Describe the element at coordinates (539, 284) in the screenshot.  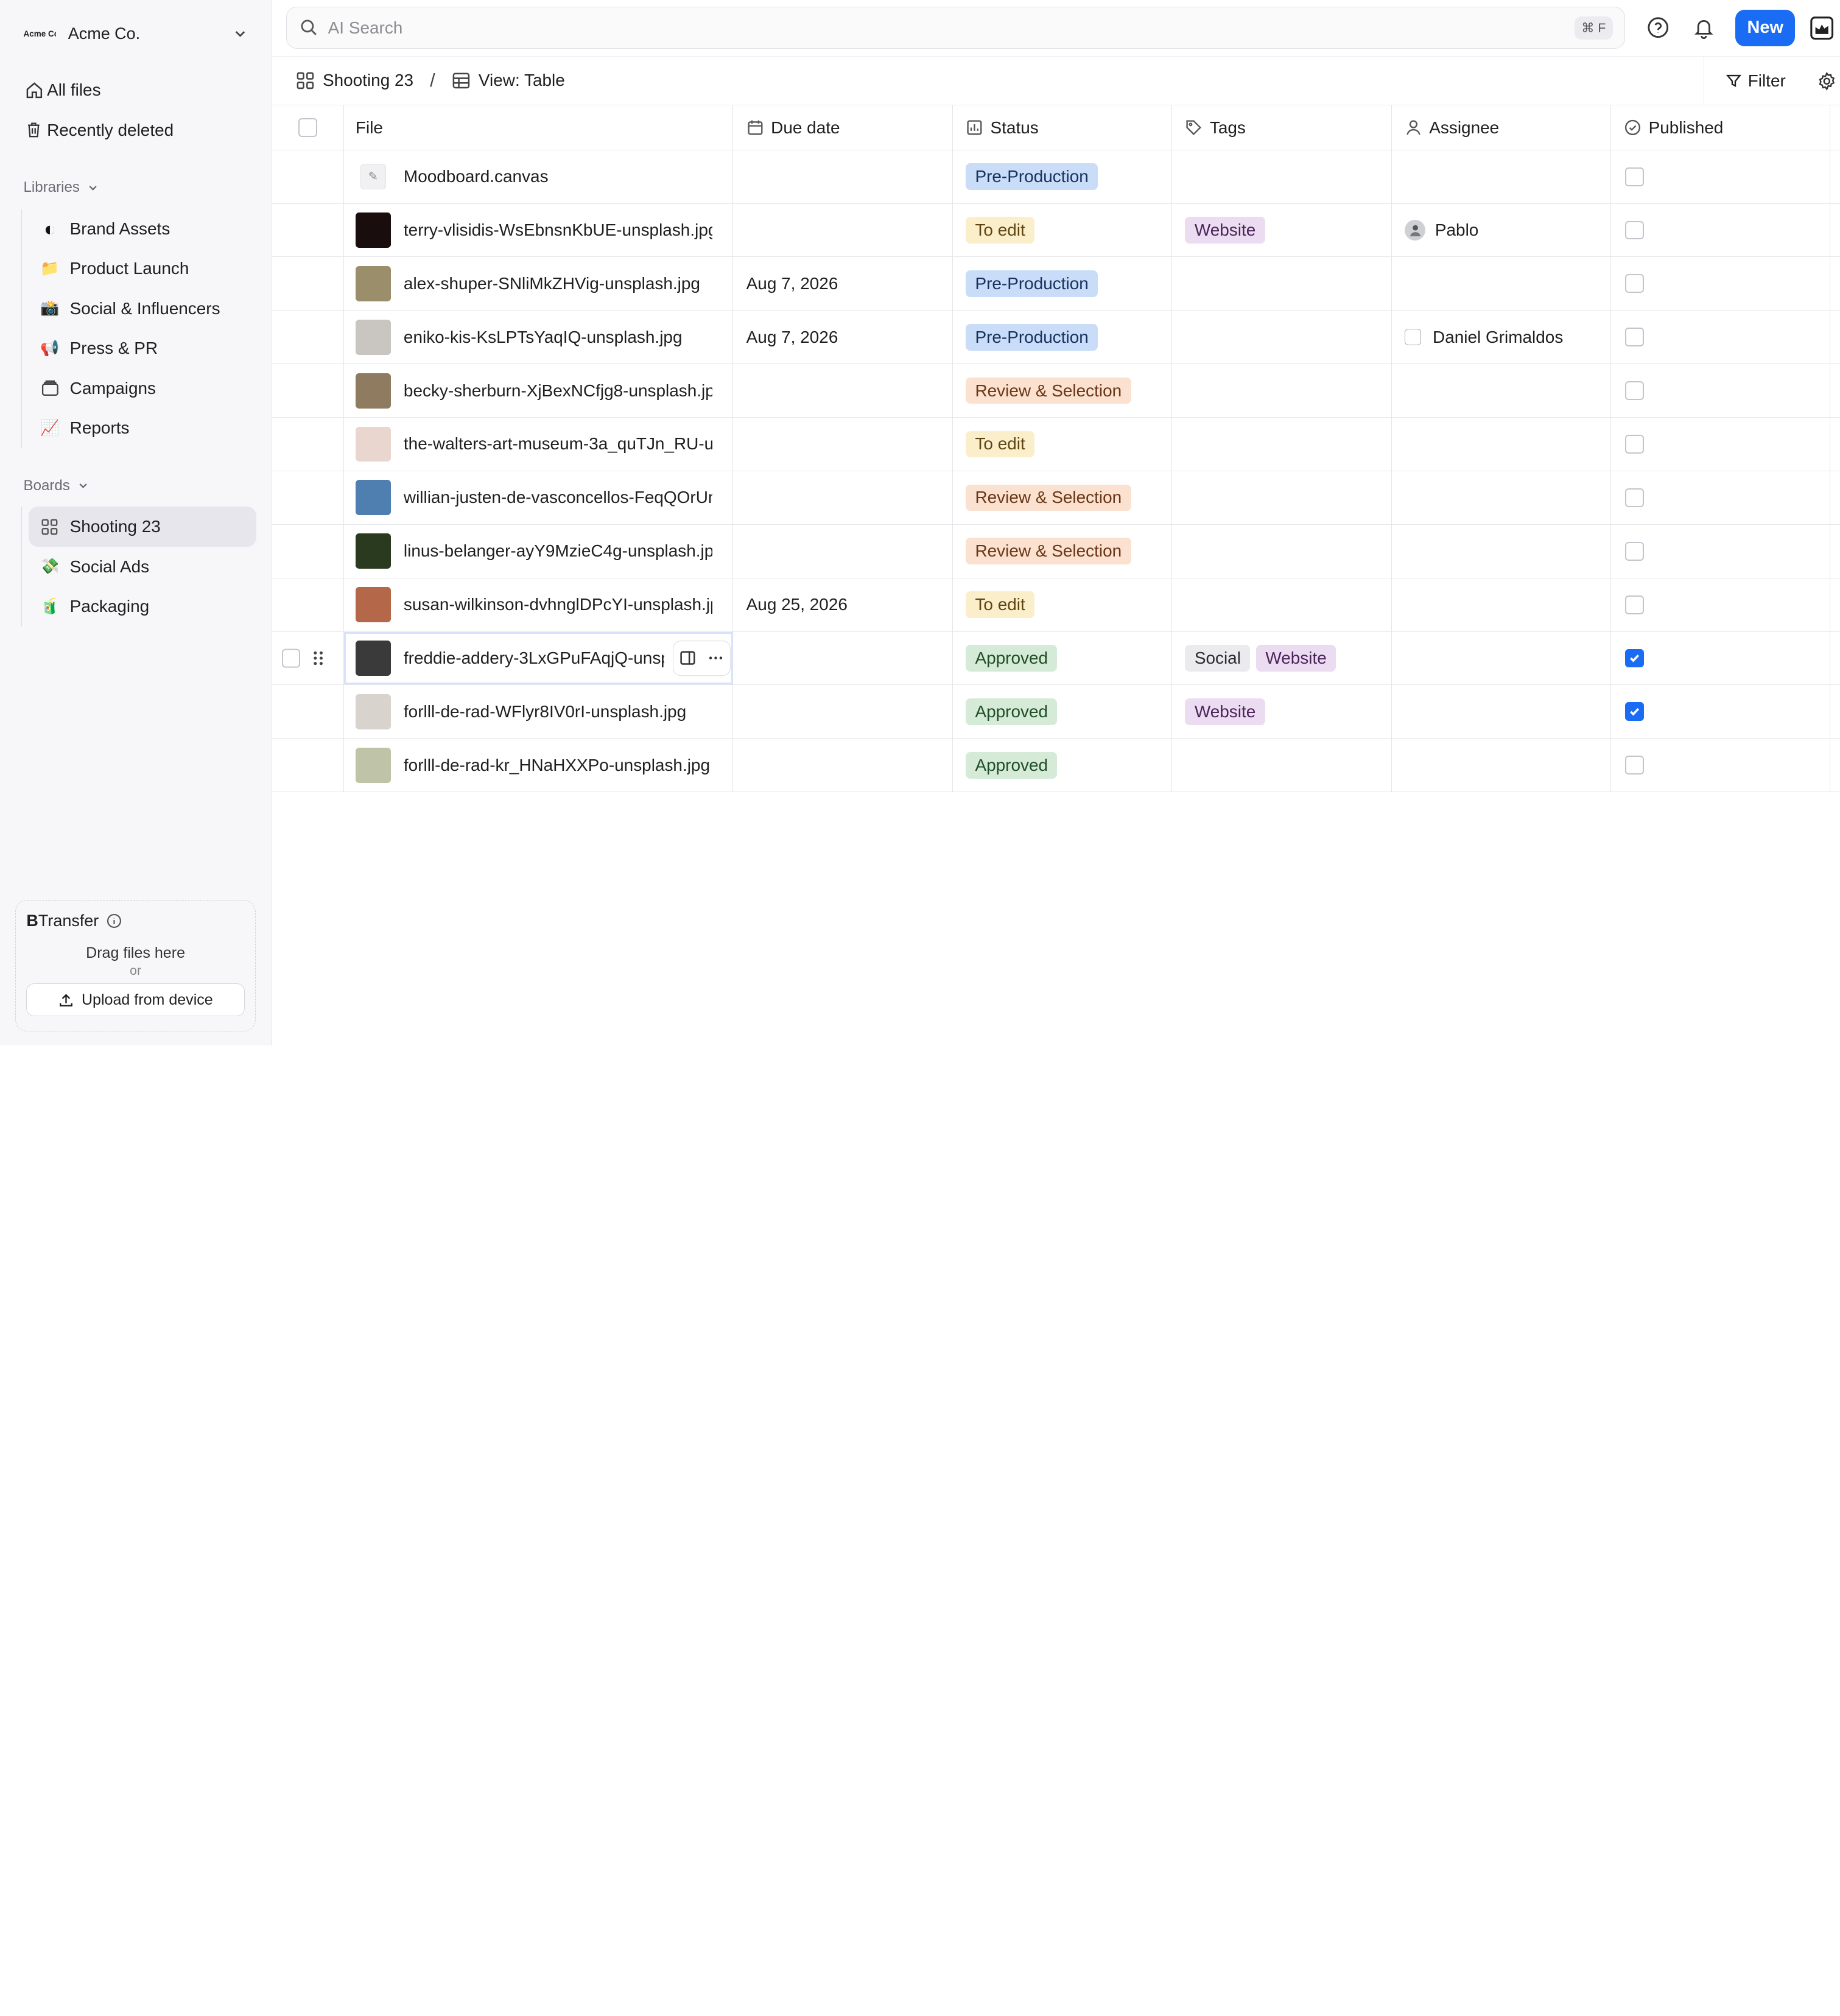
I see `file-cell: alex-shuper-SNliMkZHVig-unsplash.jpg` at that location.